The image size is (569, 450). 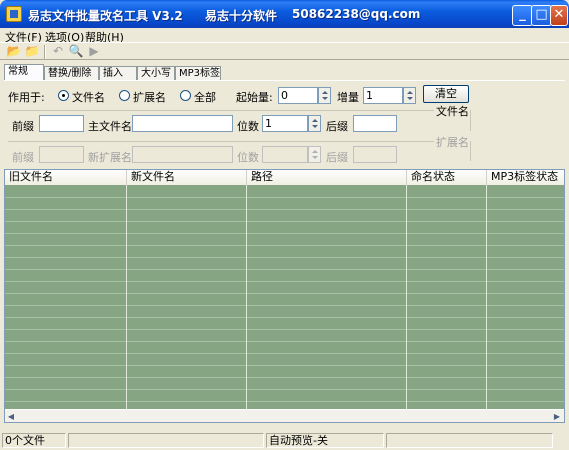 What do you see at coordinates (348, 97) in the screenshot?
I see `increment-label: 增量` at bounding box center [348, 97].